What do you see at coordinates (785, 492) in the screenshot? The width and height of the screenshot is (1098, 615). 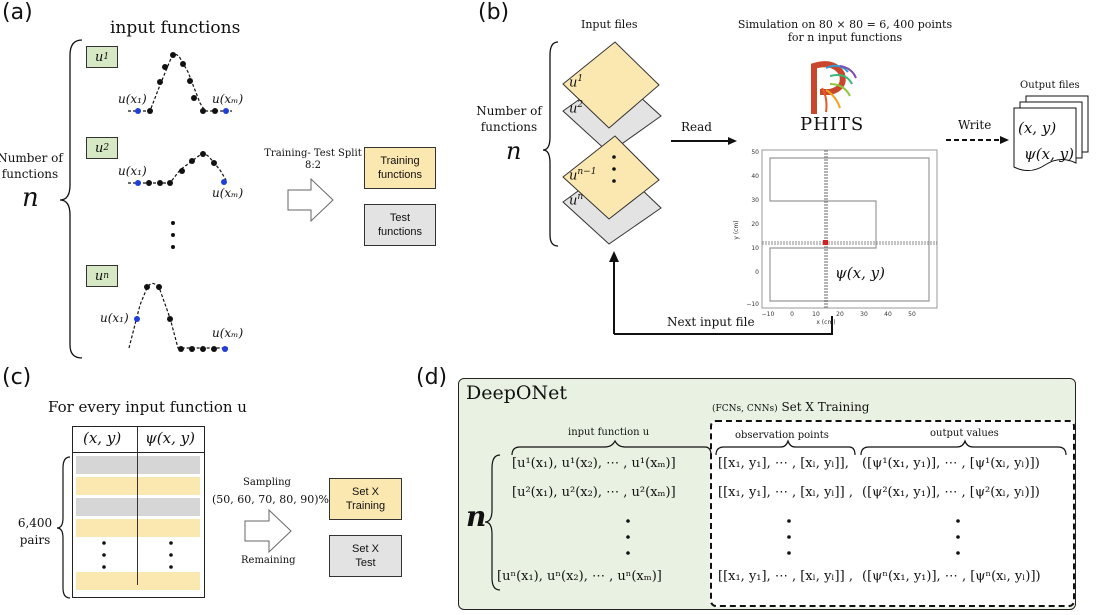 I see `row-2-obs: [[x₁, y₁], ⋯ , [xₗ, yₗ]] ,` at bounding box center [785, 492].